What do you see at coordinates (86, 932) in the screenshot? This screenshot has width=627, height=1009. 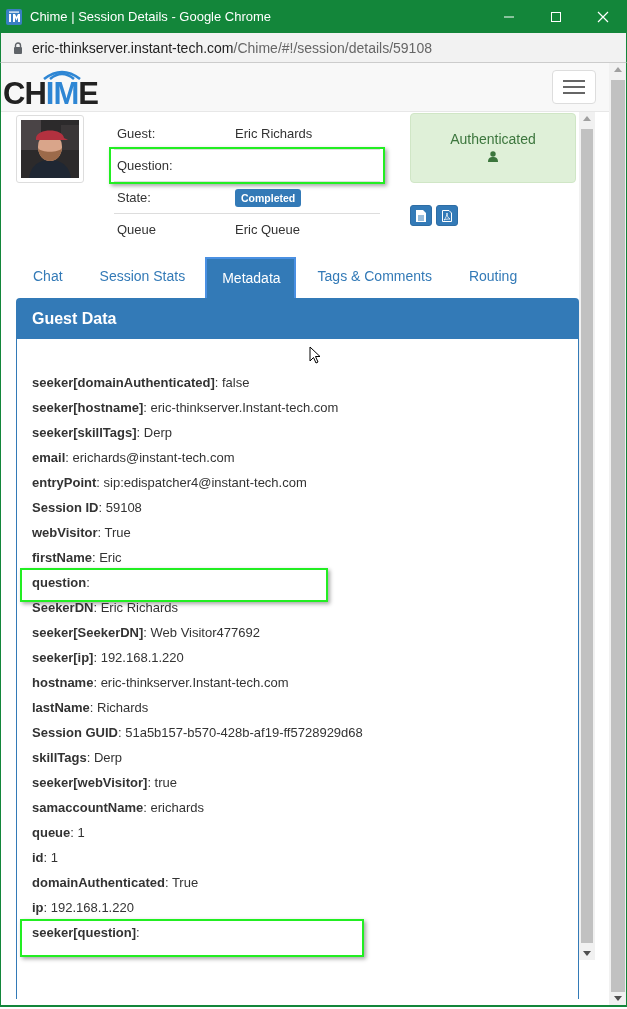 I see `metadata-entry: seeker[question]:` at bounding box center [86, 932].